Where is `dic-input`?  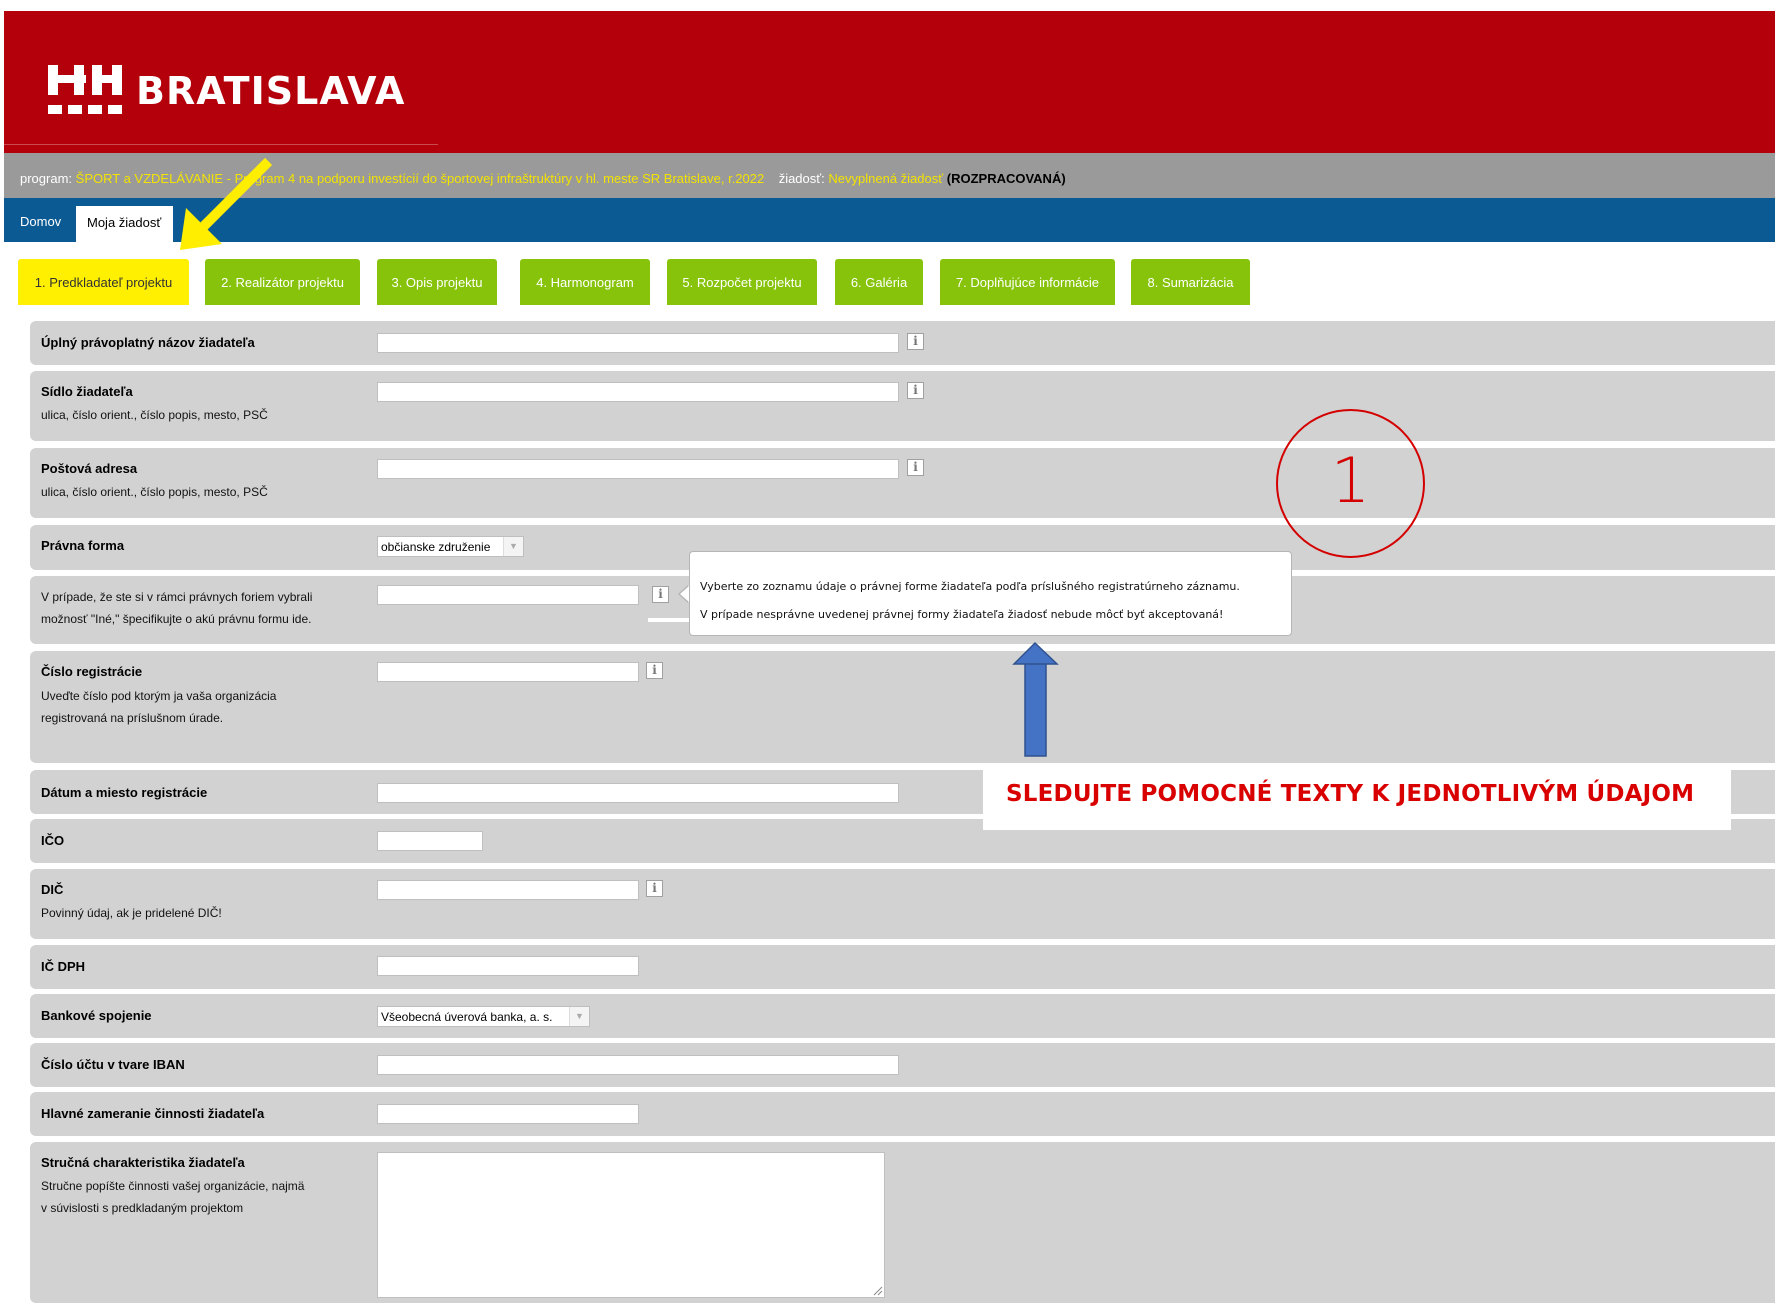 dic-input is located at coordinates (508, 890).